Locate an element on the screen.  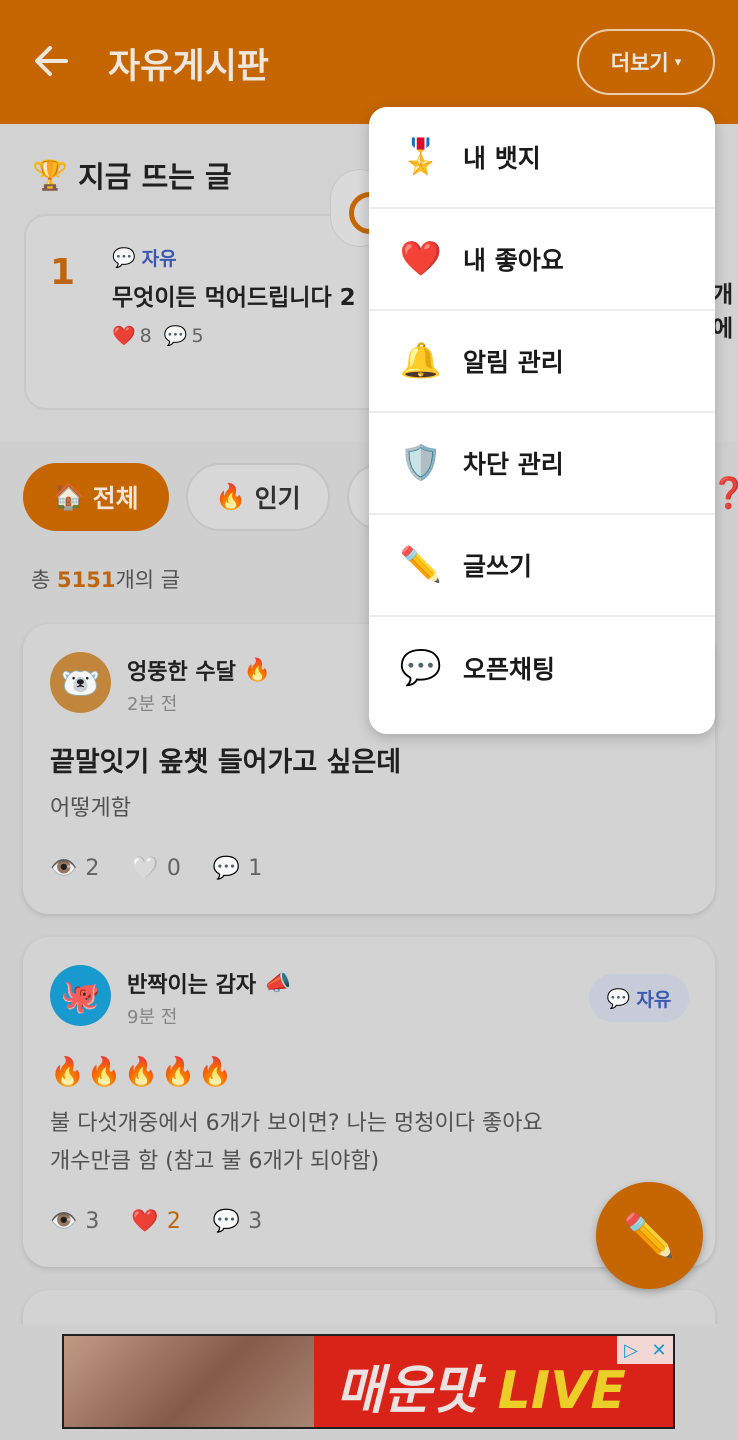
menu-item-label: 글쓰기 is located at coordinates (498, 566).